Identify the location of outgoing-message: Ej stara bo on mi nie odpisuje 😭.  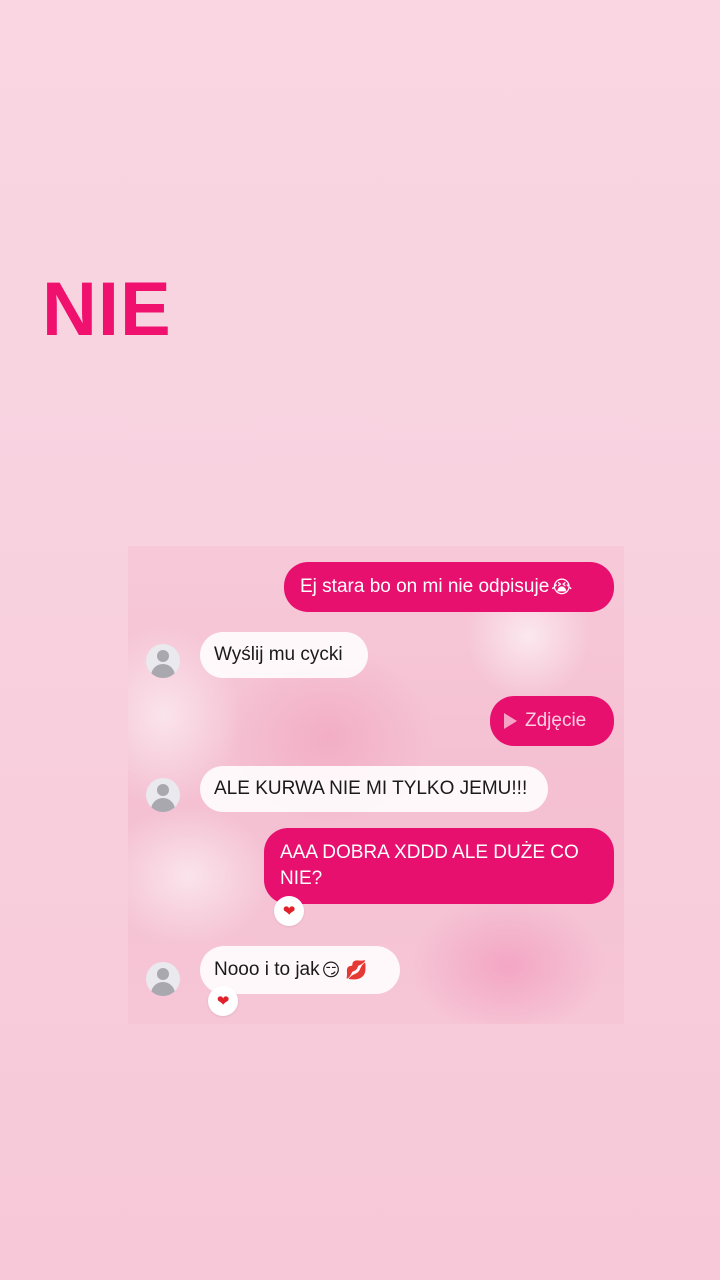
(449, 587).